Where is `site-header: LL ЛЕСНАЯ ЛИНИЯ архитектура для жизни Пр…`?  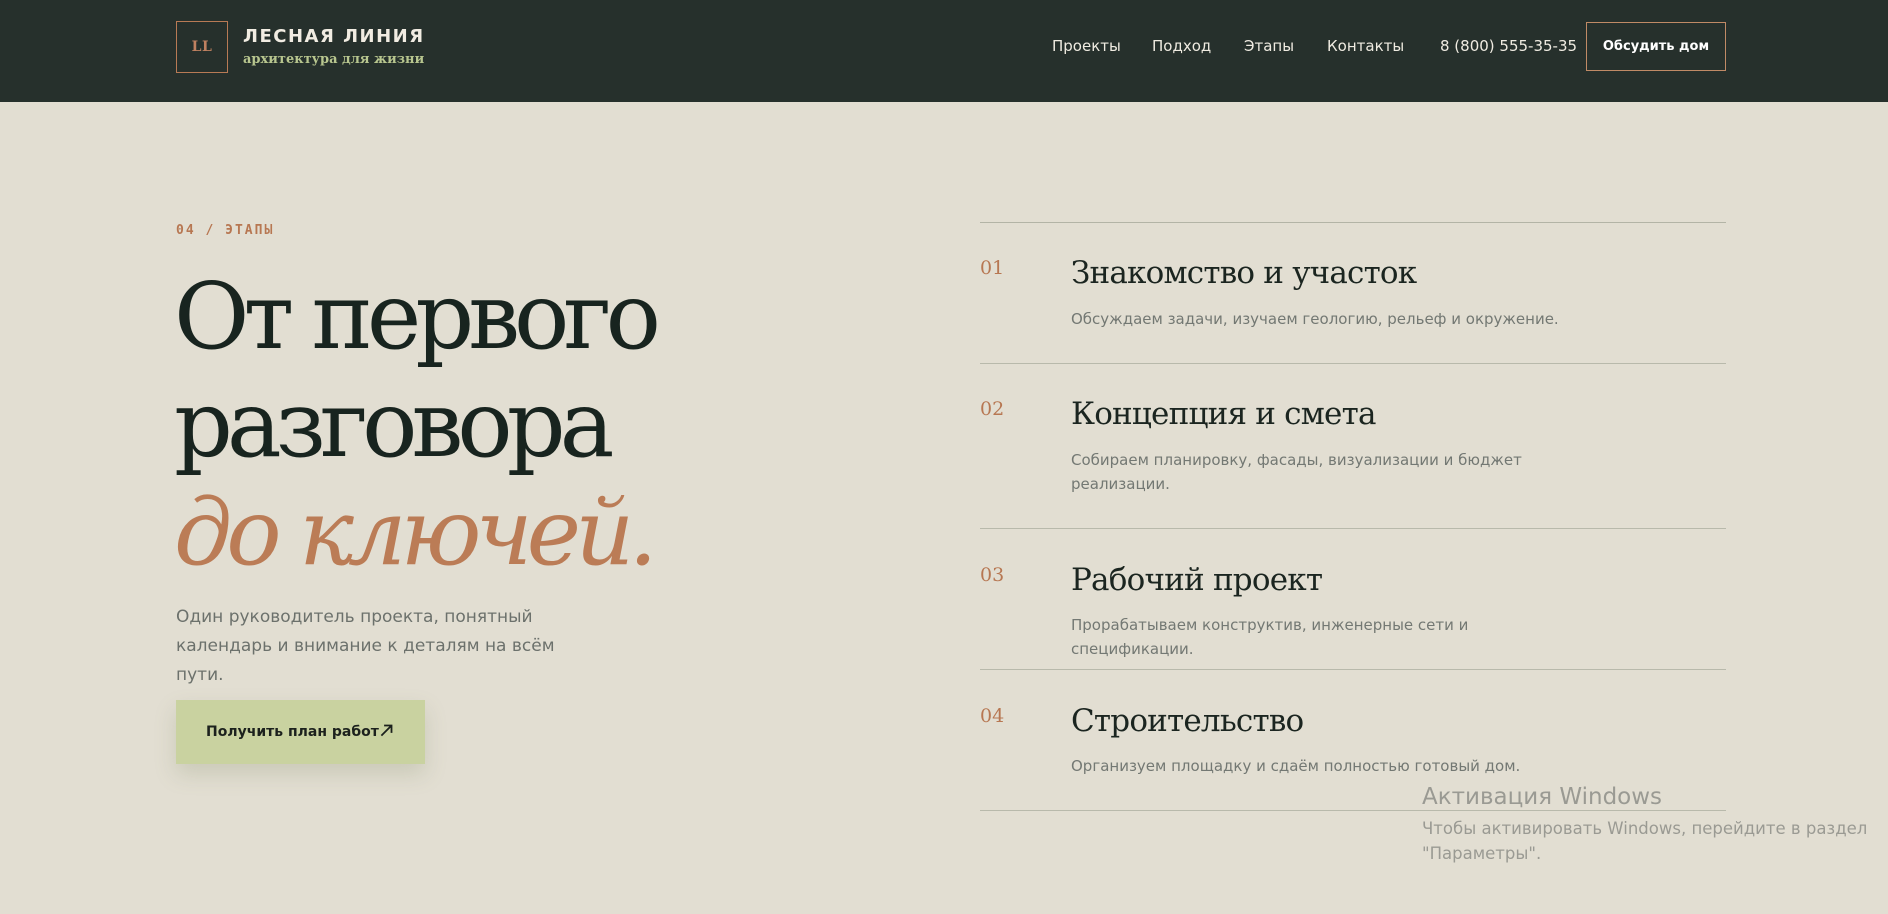 site-header: LL ЛЕСНАЯ ЛИНИЯ архитектура для жизни Пр… is located at coordinates (944, 51).